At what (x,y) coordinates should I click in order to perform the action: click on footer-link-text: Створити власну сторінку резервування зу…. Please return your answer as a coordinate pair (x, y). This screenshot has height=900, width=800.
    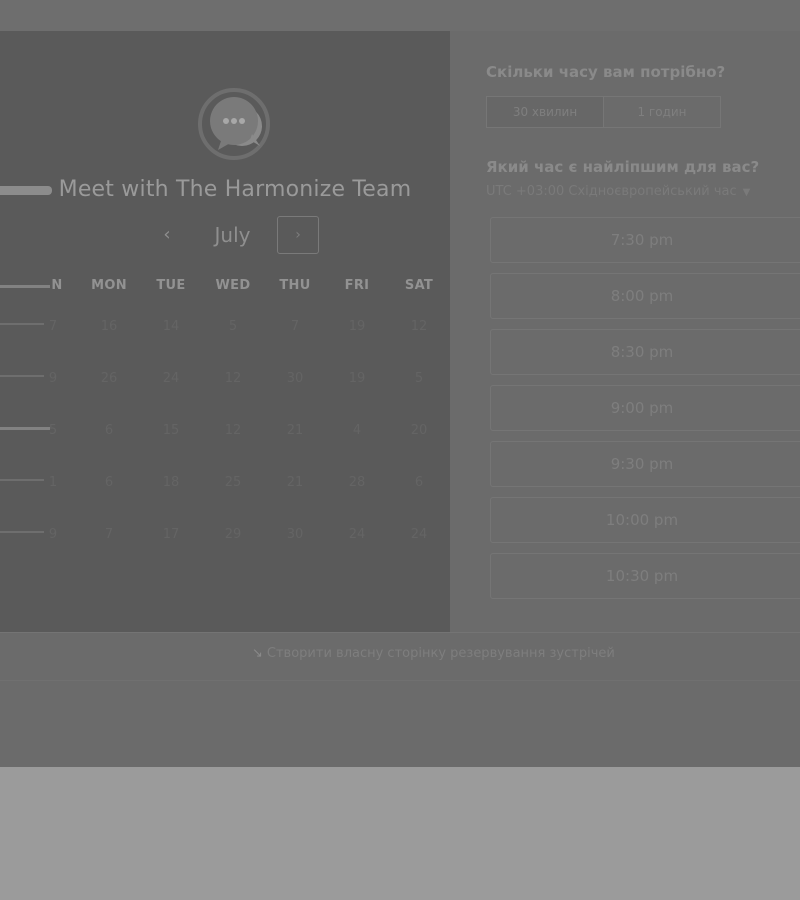
    Looking at the image, I should click on (440, 653).